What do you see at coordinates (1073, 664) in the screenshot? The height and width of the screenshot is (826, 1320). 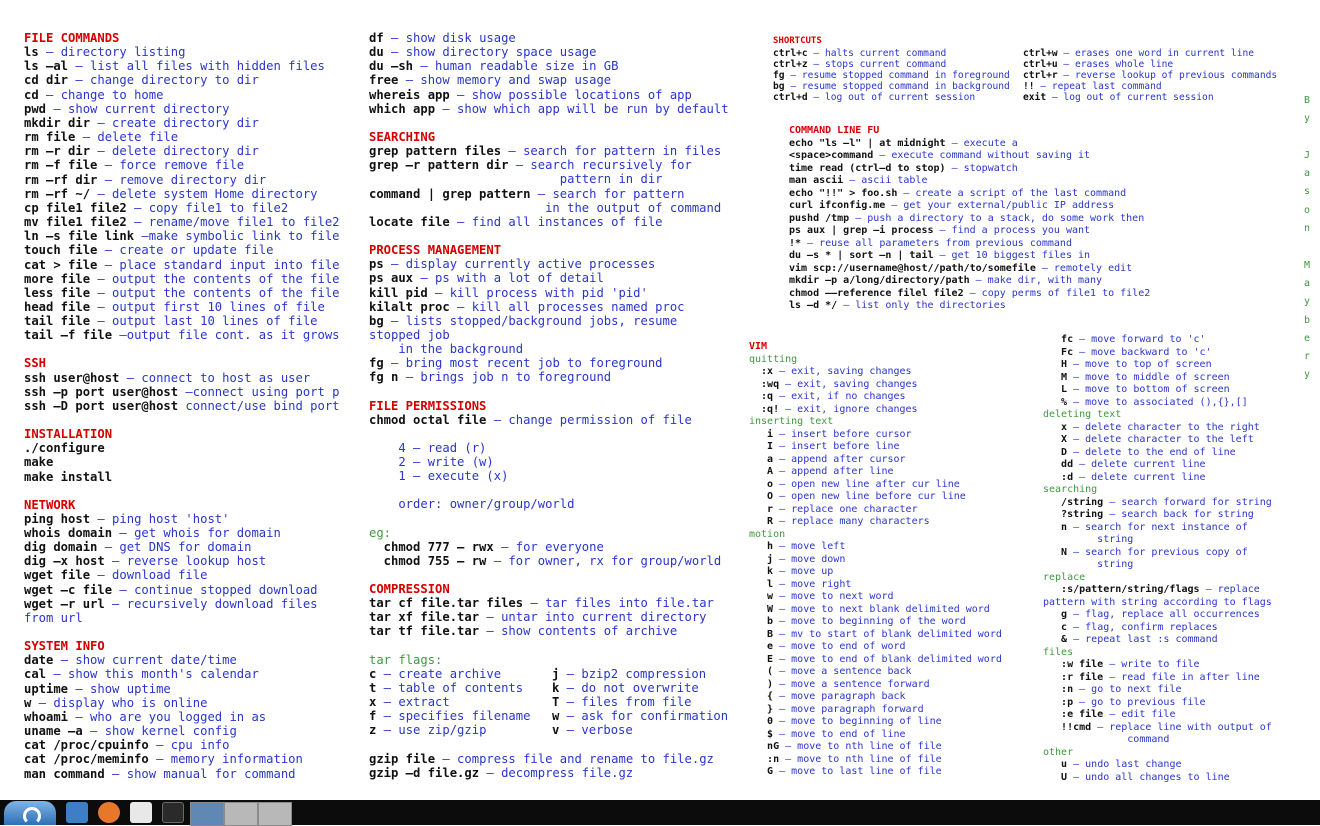 I see `command-text: :w file` at bounding box center [1073, 664].